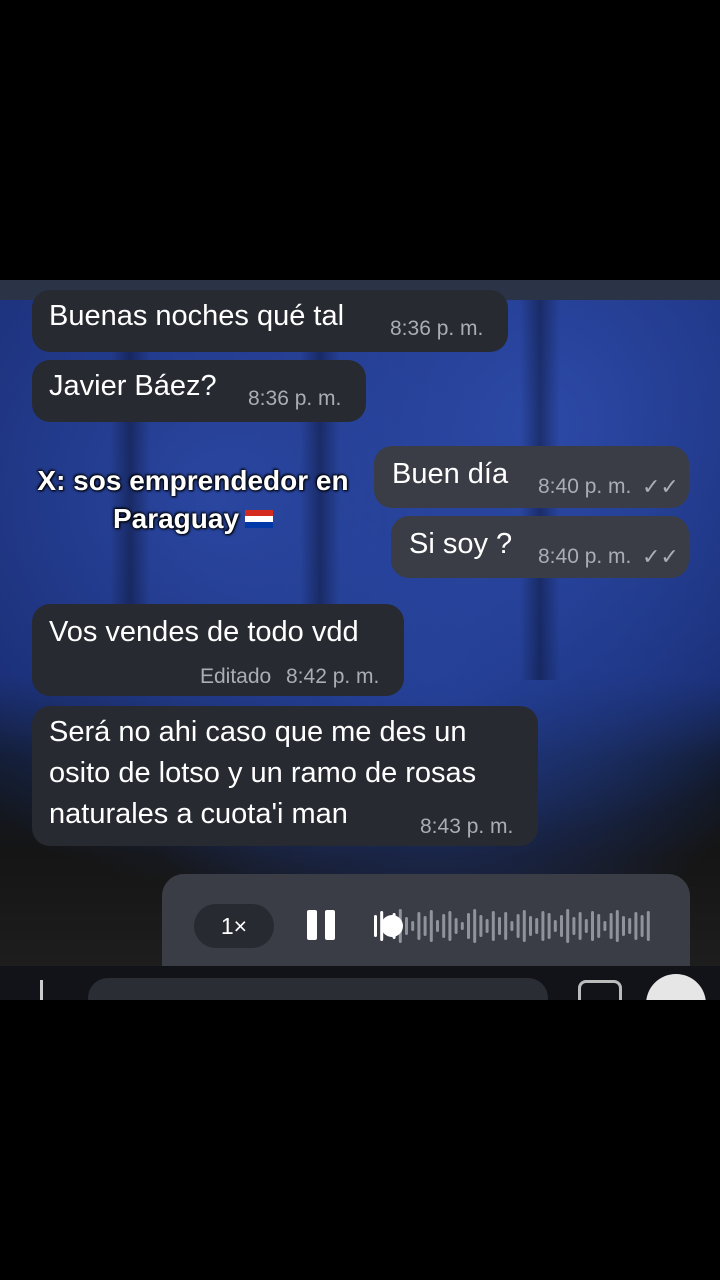  What do you see at coordinates (204, 632) in the screenshot?
I see `message-text: Vos vendes de todo vdd` at bounding box center [204, 632].